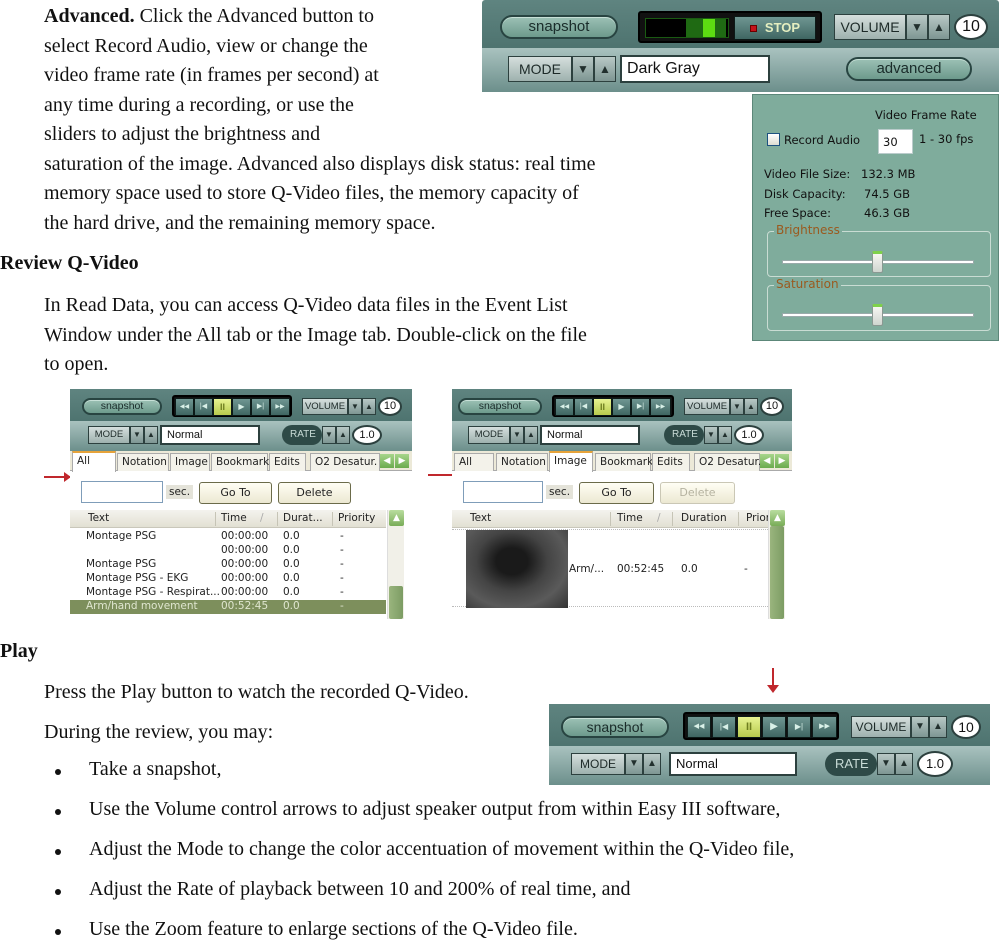 The image size is (999, 945). What do you see at coordinates (356, 518) in the screenshot?
I see `column-priority: Priority` at bounding box center [356, 518].